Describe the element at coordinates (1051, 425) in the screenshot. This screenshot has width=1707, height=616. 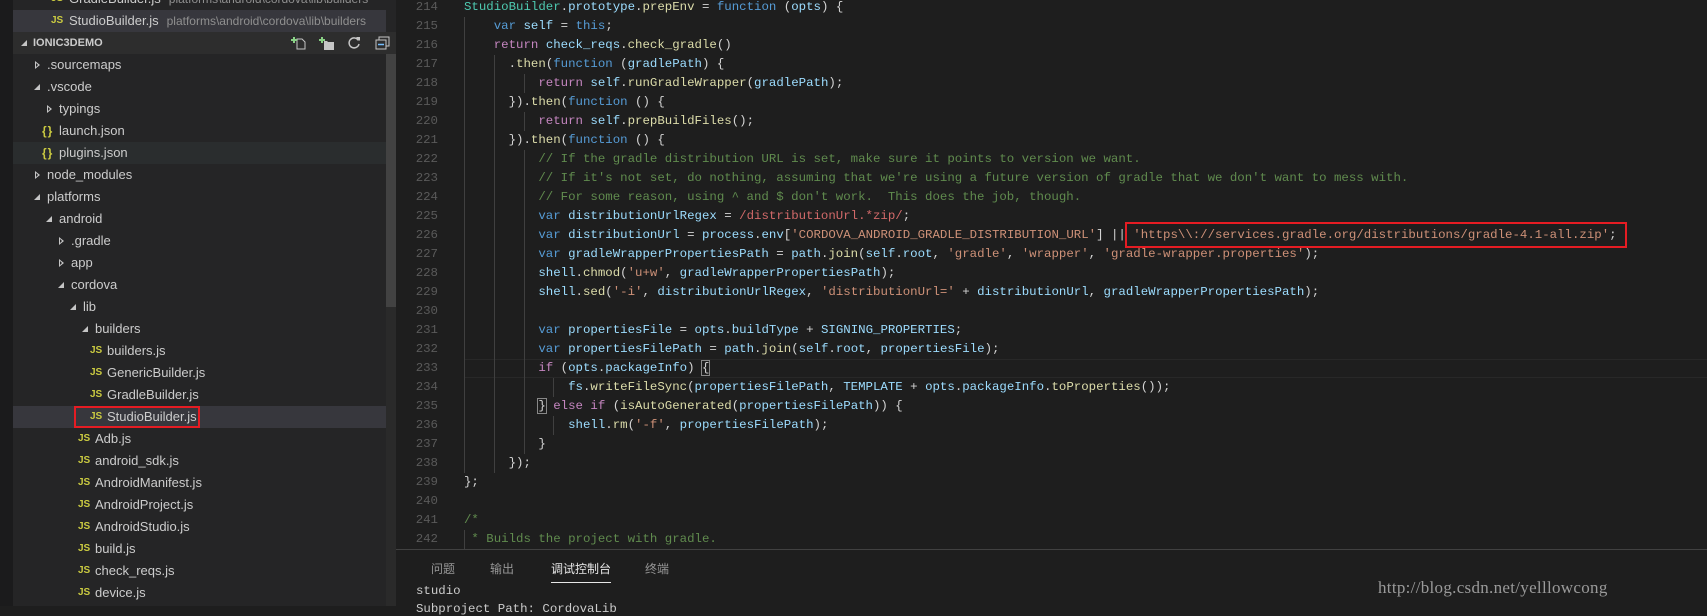
I see `code-line: 236 shell.rm('-f', propertiesFilePath);` at that location.